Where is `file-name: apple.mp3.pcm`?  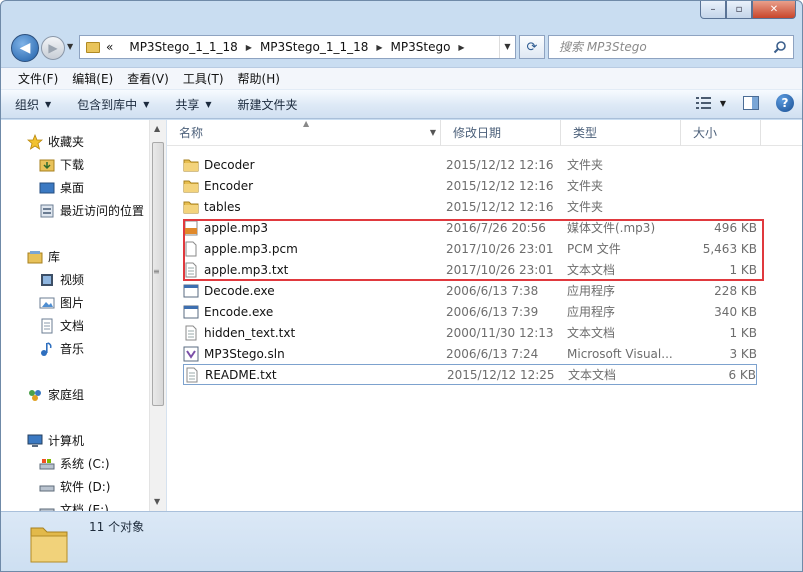 file-name: apple.mp3.pcm is located at coordinates (251, 248).